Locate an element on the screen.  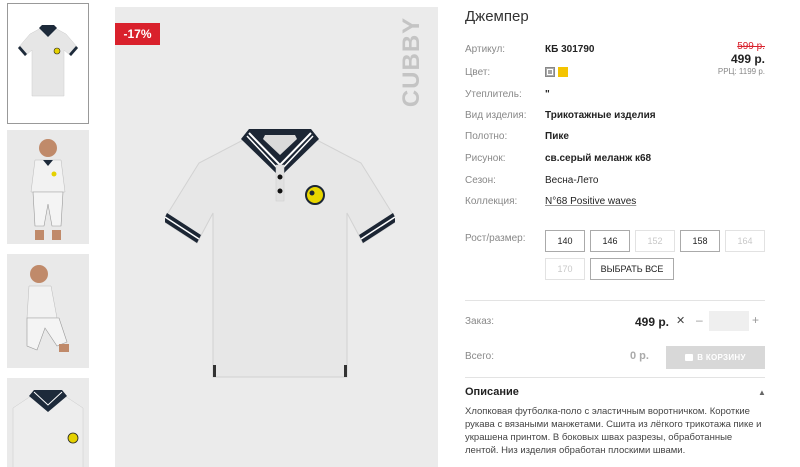
size-option-140: 140 is located at coordinates (565, 241).